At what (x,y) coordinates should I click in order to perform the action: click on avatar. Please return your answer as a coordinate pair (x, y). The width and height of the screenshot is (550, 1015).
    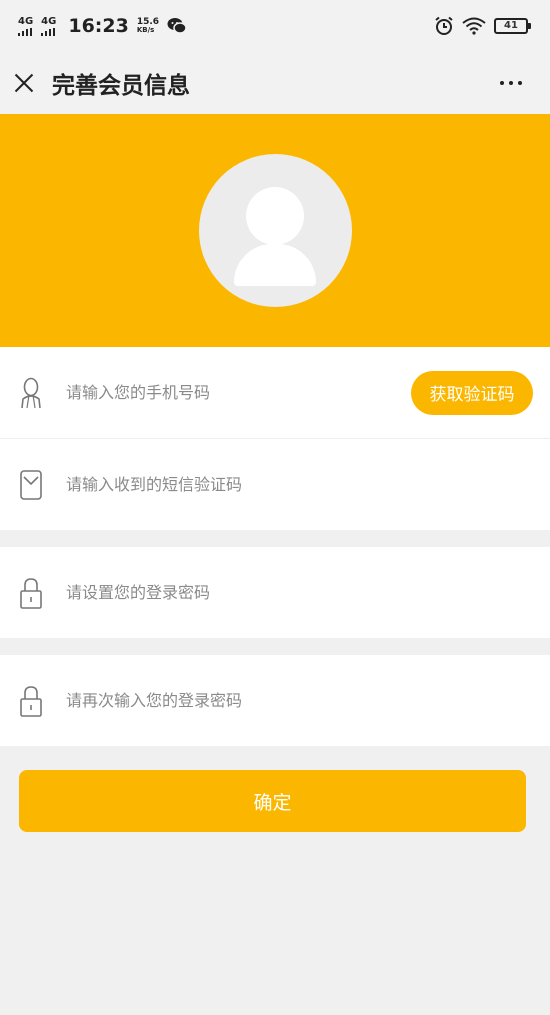
    Looking at the image, I should click on (275, 230).